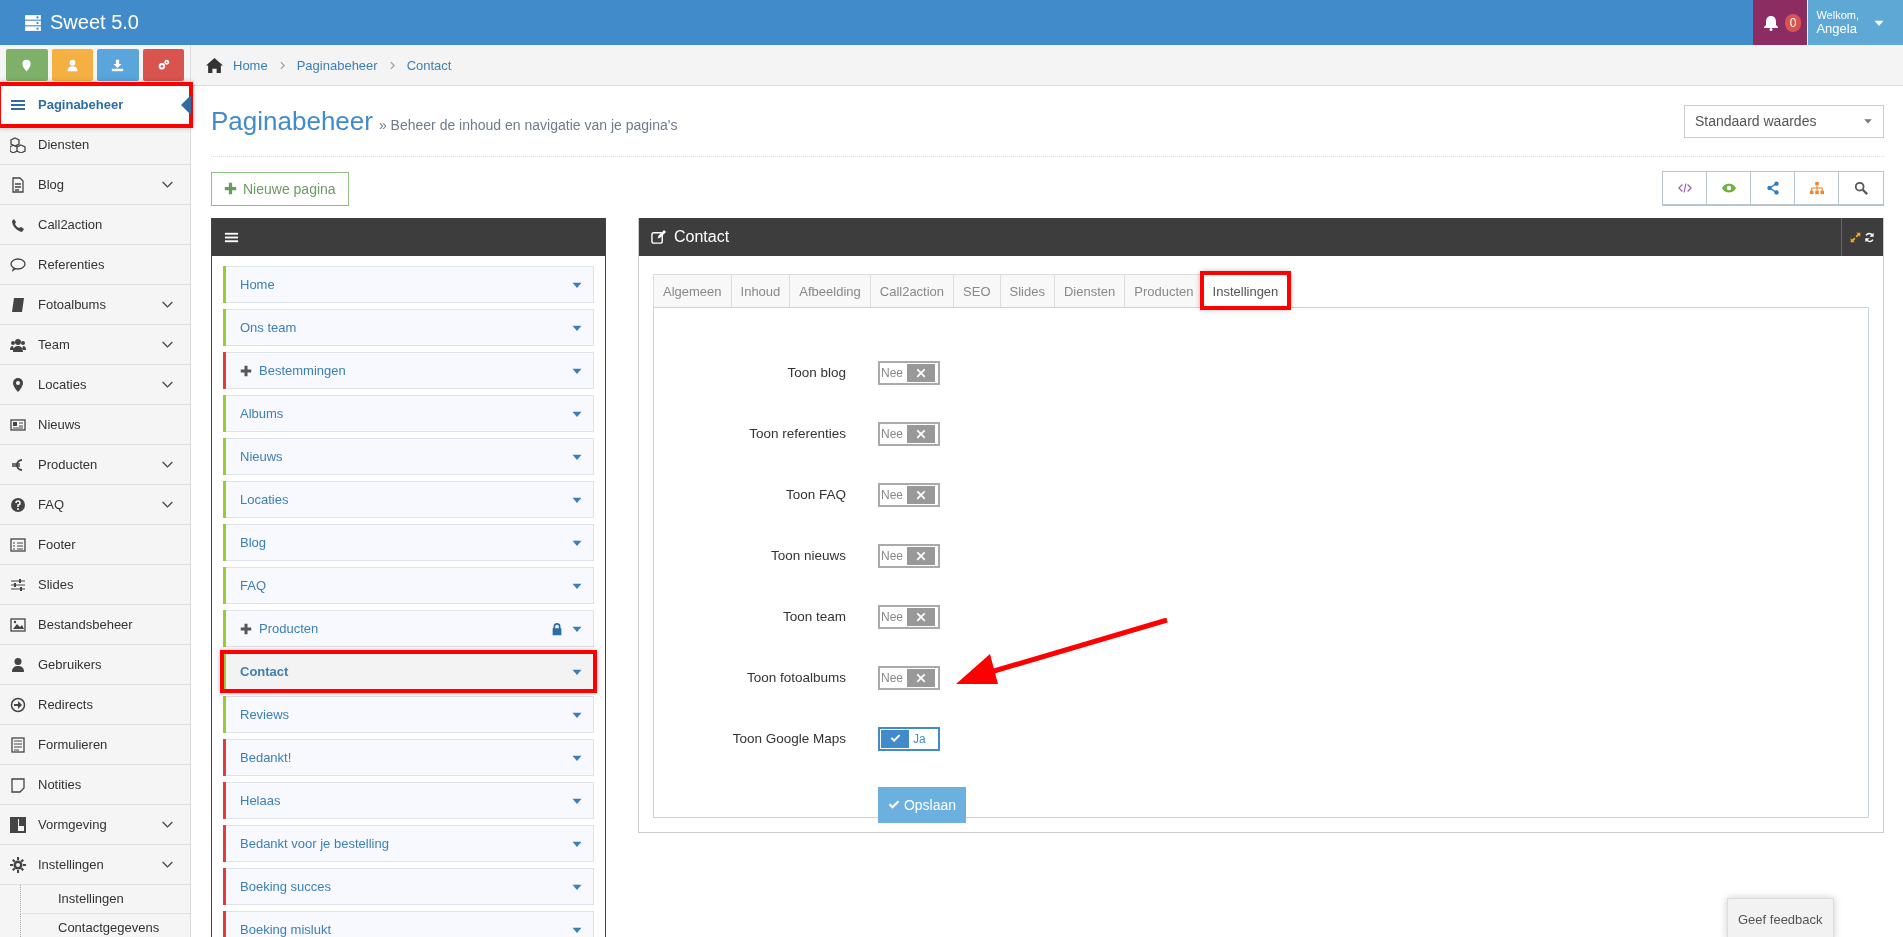 Image resolution: width=1903 pixels, height=937 pixels. What do you see at coordinates (1770, 22) in the screenshot?
I see `bell-icon` at bounding box center [1770, 22].